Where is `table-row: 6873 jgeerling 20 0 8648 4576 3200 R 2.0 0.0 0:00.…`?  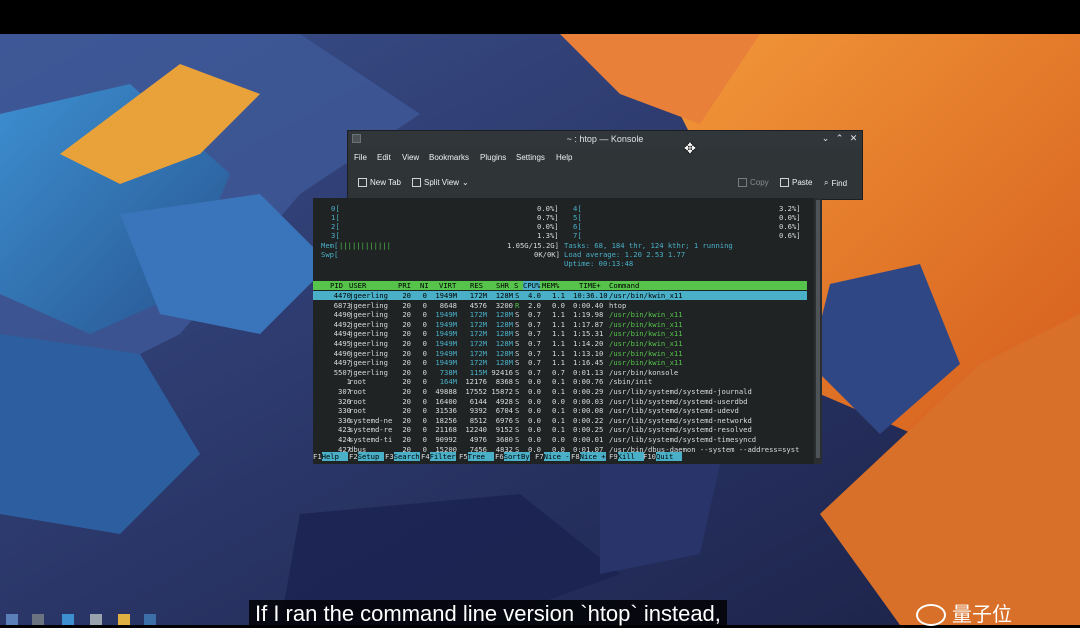
table-row: 6873 jgeerling 20 0 8648 4576 3200 R 2.0 0.0 0:00.… is located at coordinates (560, 305).